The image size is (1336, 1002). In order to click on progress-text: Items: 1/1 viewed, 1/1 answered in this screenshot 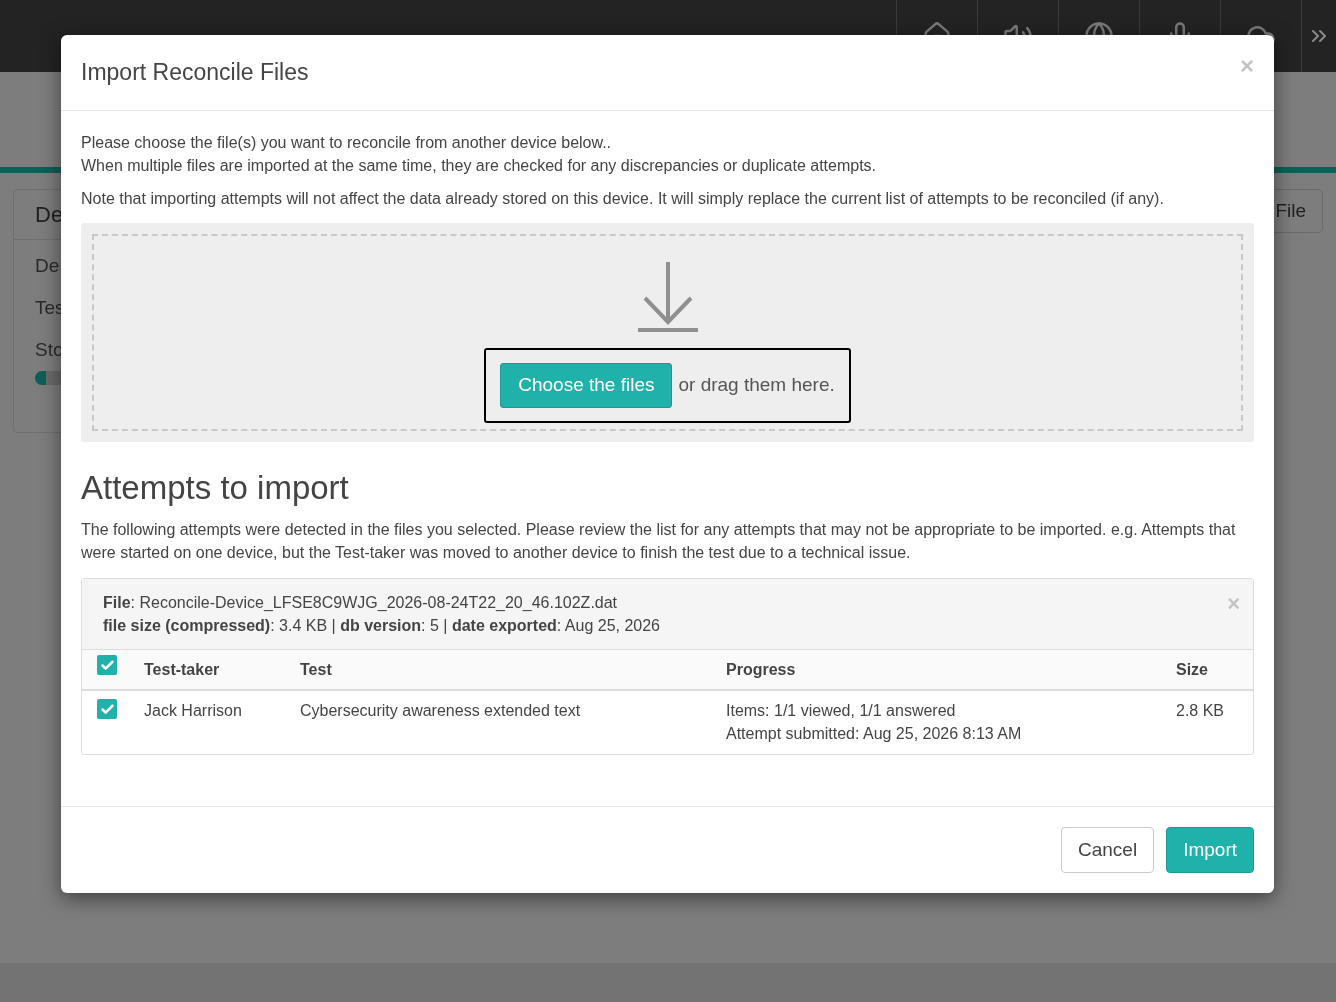, I will do `click(841, 711)`.